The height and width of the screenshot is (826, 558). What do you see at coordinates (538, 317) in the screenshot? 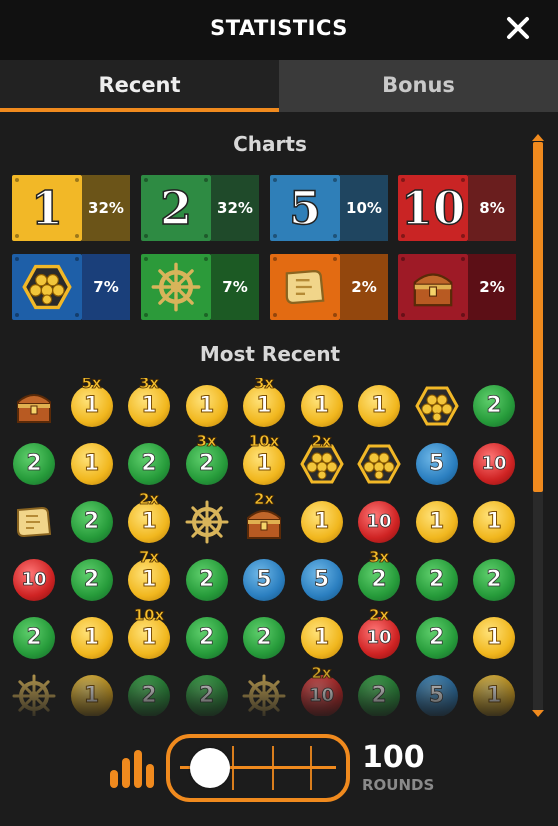
I see `scroll-thumb` at bounding box center [538, 317].